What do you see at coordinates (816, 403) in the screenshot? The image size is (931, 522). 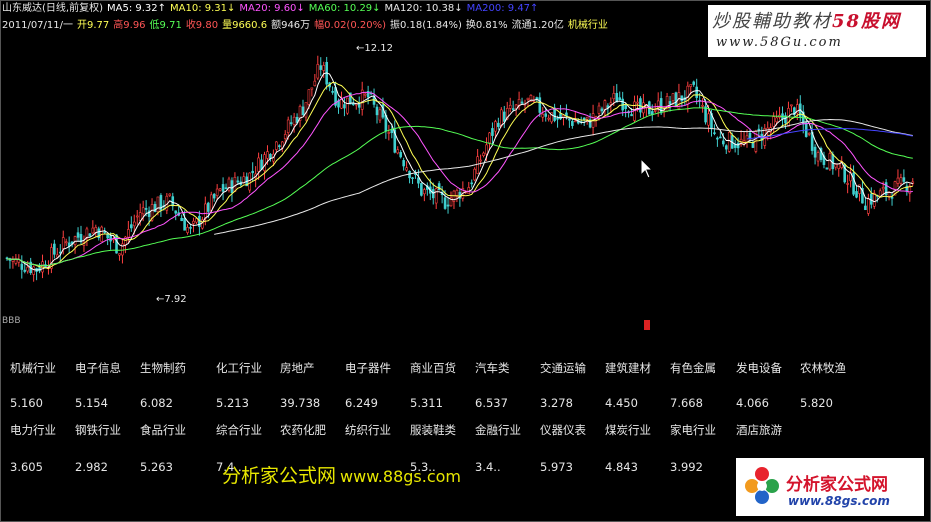 I see `sector-value: 5.820` at bounding box center [816, 403].